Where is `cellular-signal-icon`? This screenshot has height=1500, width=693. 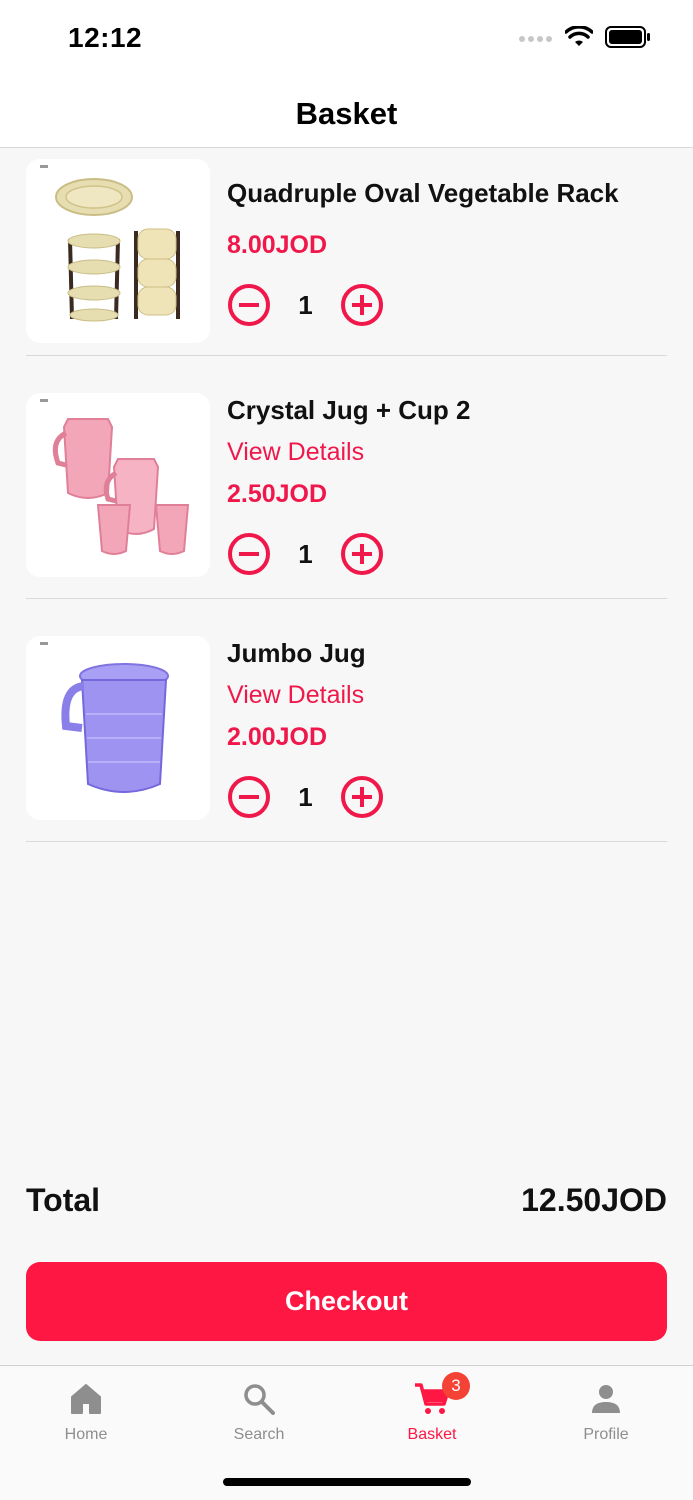
cellular-signal-icon is located at coordinates (535, 39).